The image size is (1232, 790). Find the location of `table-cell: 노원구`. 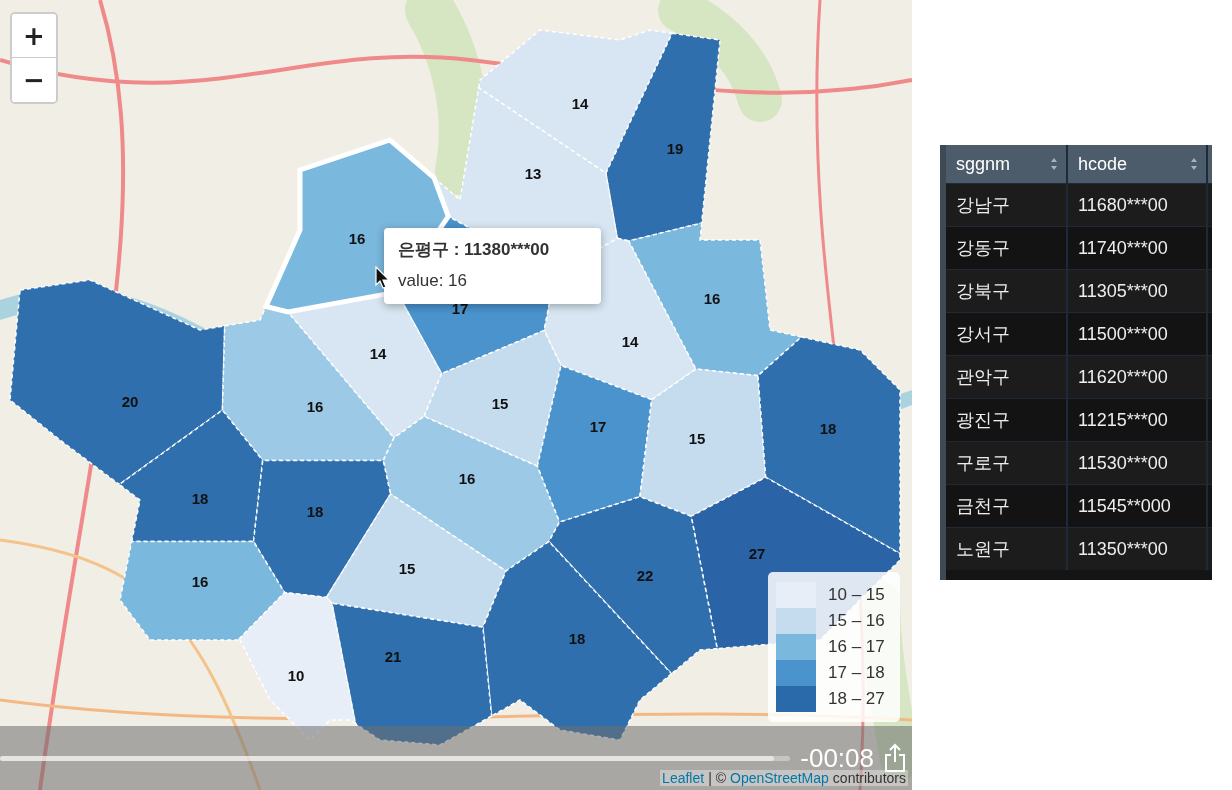

table-cell: 노원구 is located at coordinates (1007, 549).